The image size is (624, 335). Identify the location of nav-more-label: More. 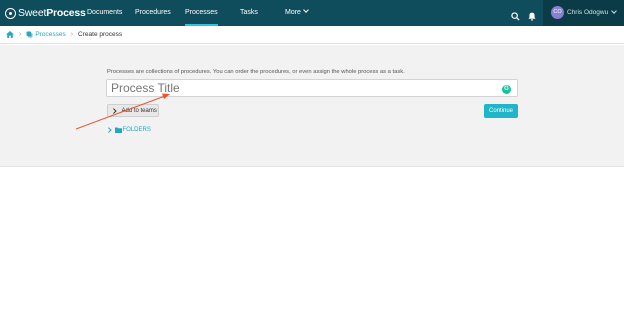
(293, 12).